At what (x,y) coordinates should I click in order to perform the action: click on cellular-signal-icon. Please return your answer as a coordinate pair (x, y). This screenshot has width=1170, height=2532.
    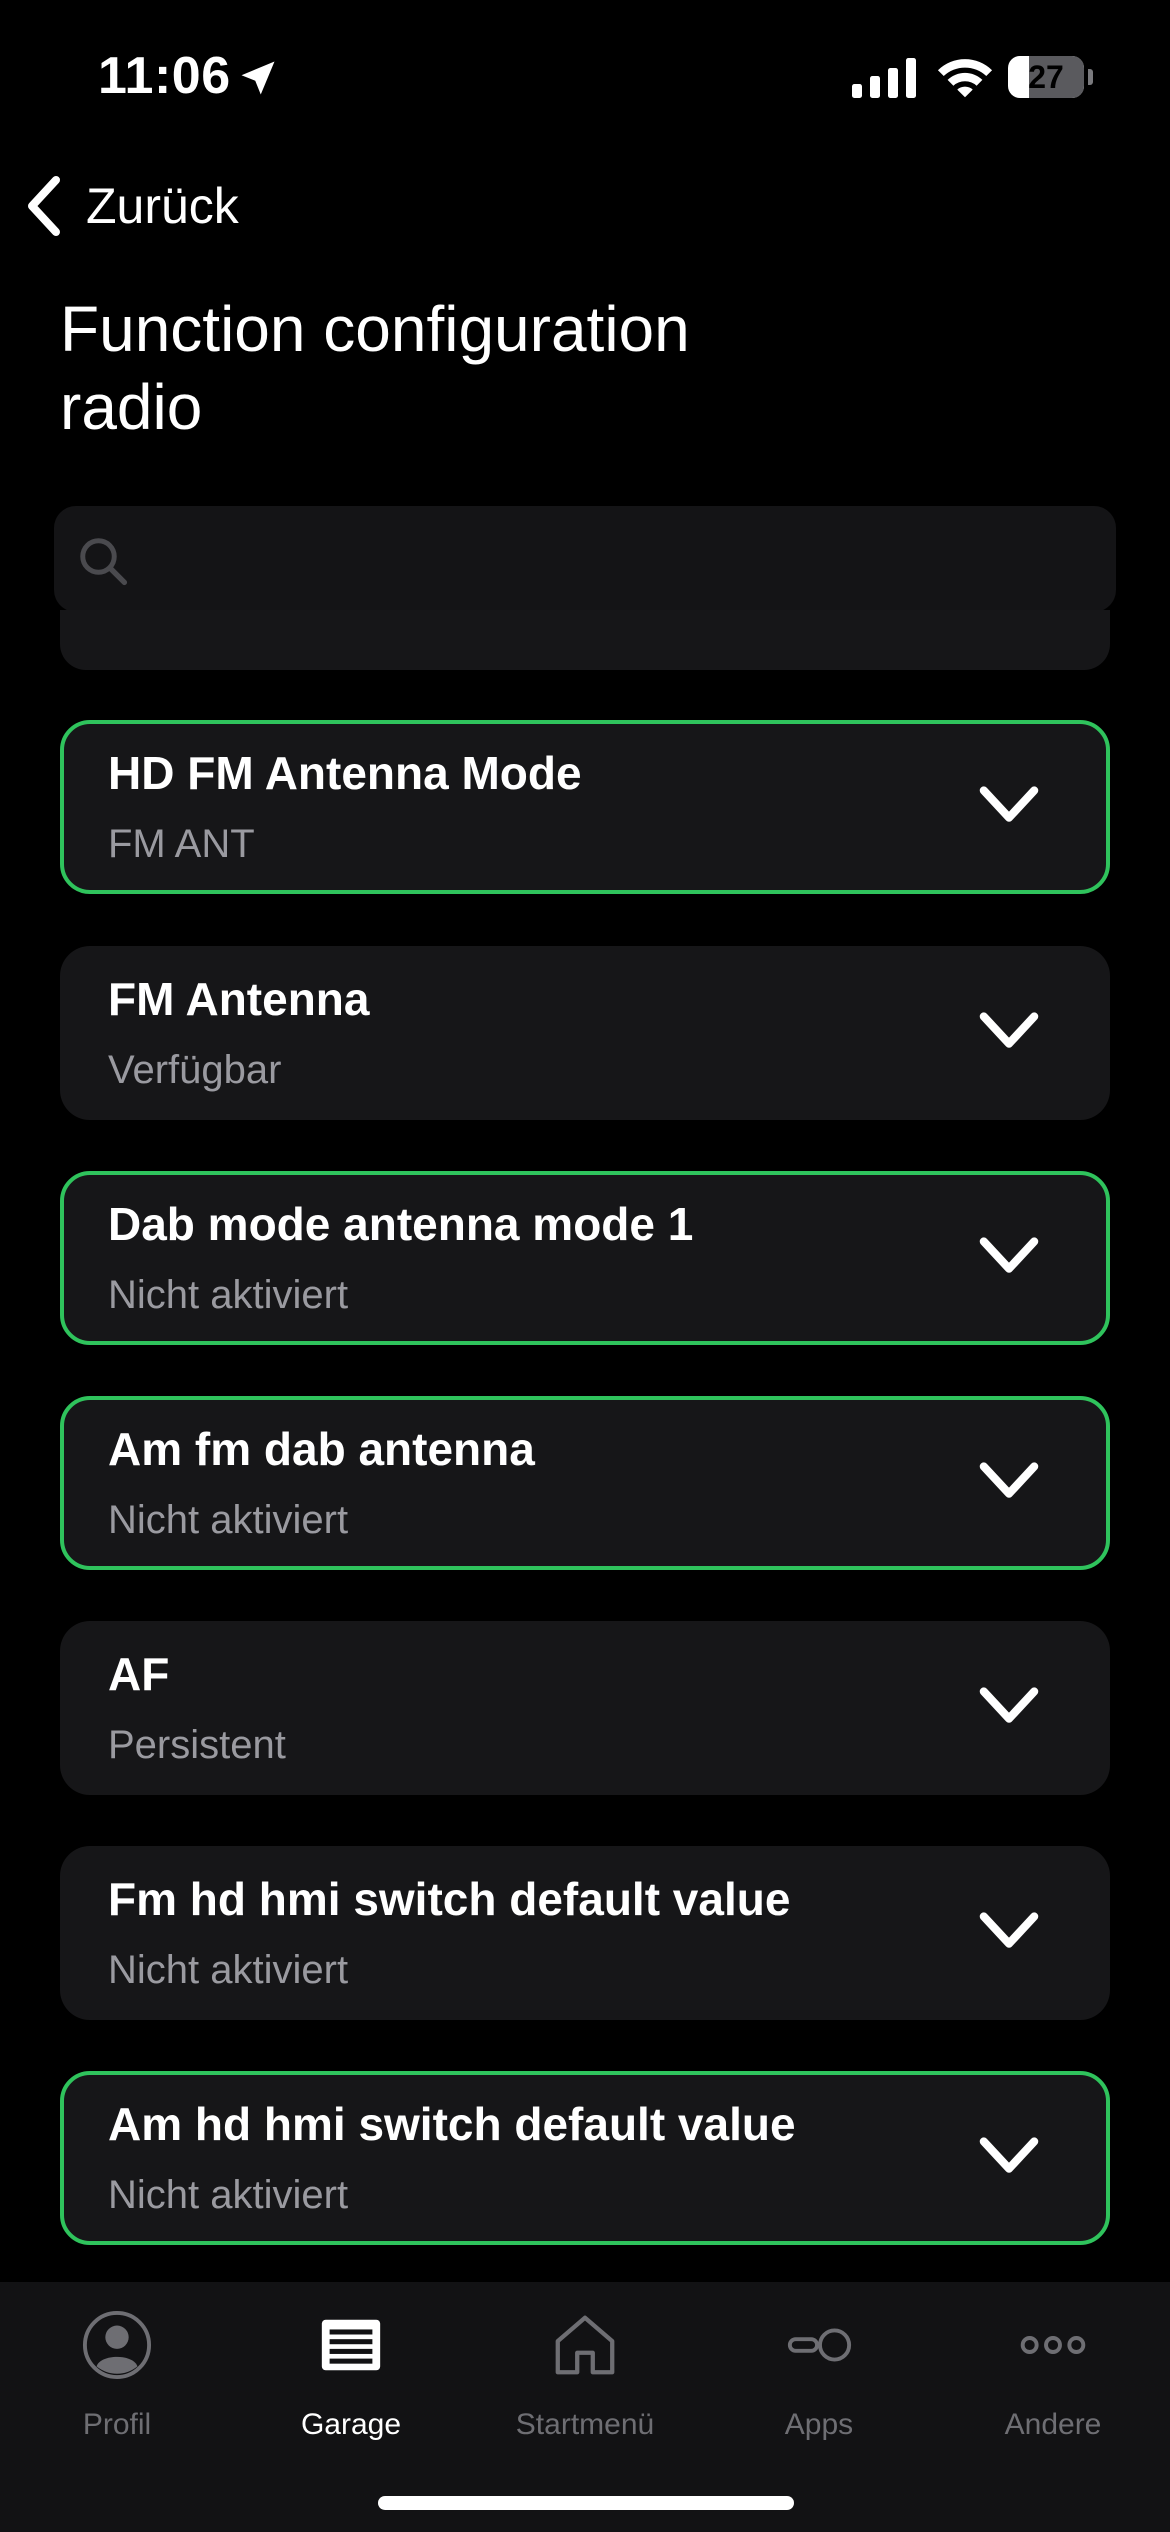
    Looking at the image, I should click on (884, 78).